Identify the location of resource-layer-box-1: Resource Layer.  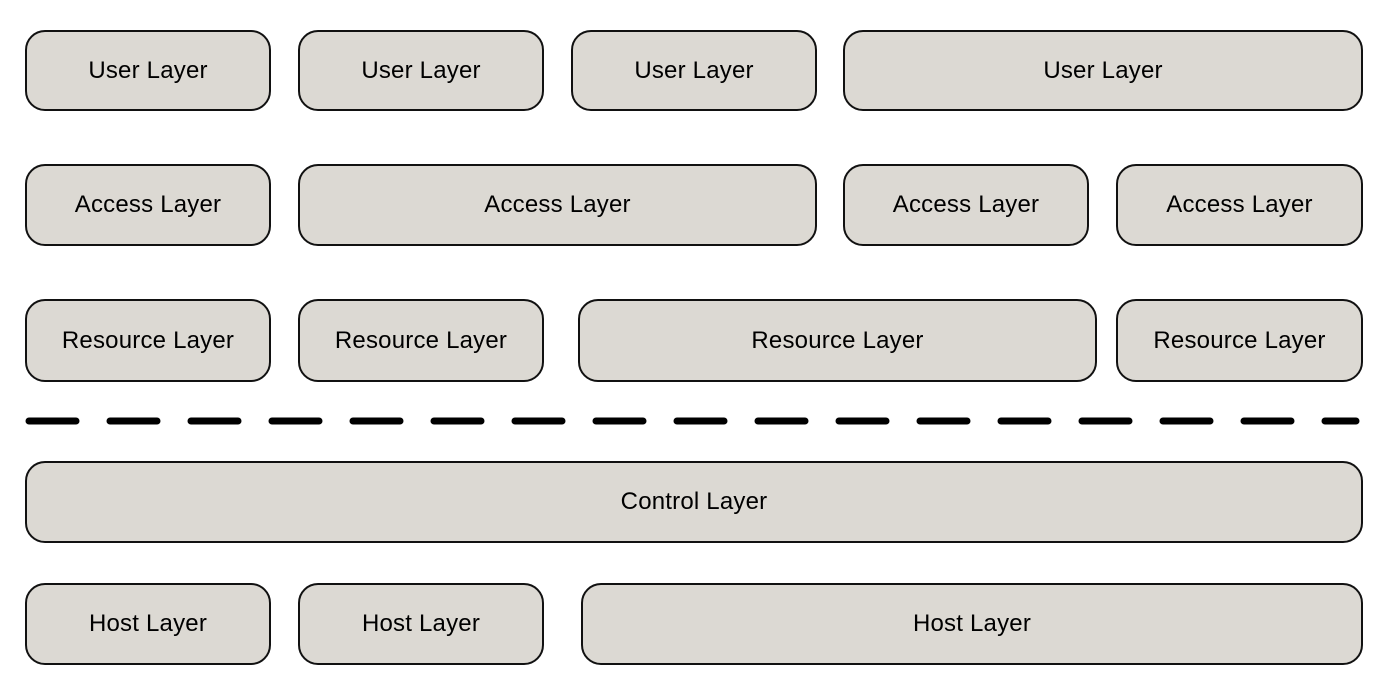
(148, 340).